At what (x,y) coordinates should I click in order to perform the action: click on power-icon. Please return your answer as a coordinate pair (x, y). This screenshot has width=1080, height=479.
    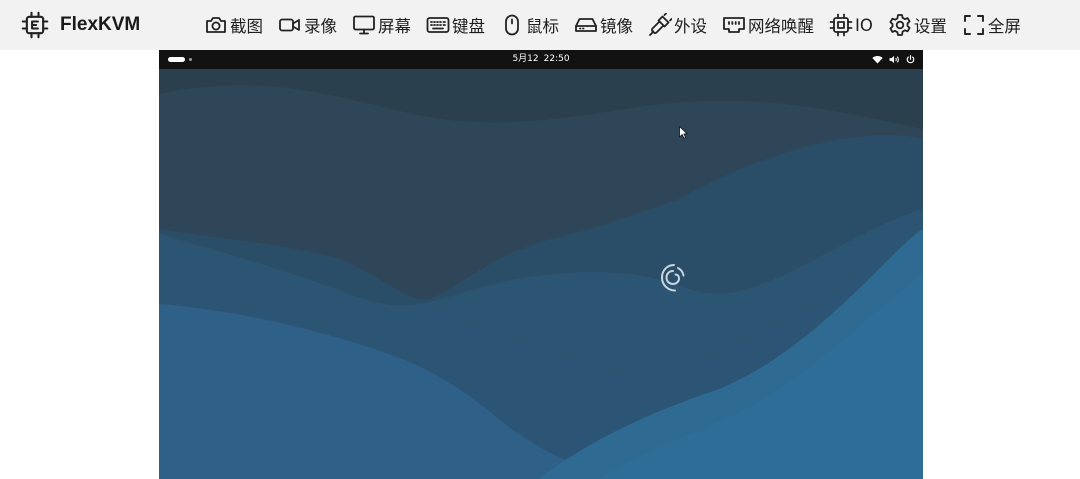
    Looking at the image, I should click on (910, 59).